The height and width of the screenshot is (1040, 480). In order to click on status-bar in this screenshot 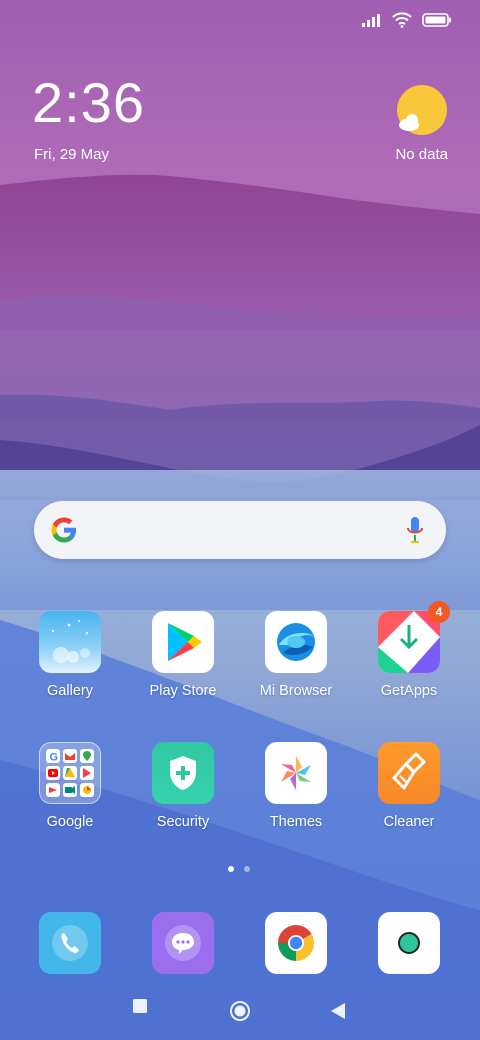, I will do `click(407, 20)`.